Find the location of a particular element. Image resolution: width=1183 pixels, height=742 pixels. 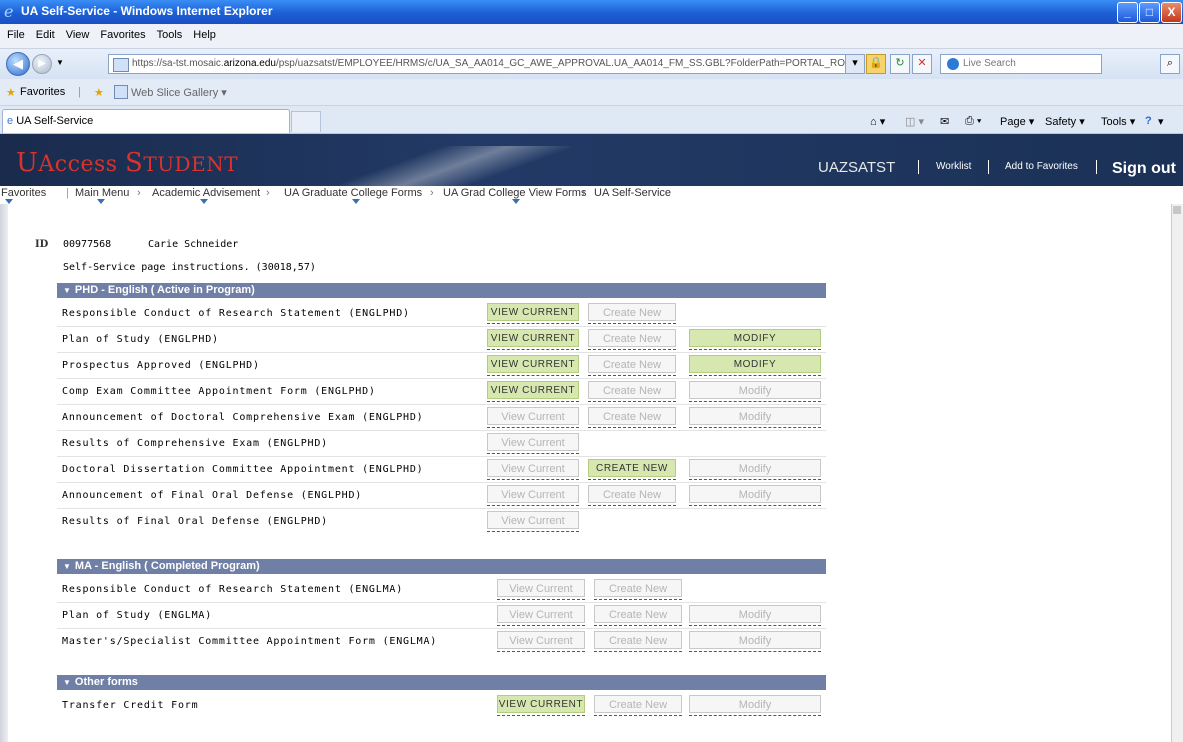

add-favorites-icon: ★ is located at coordinates (99, 92).